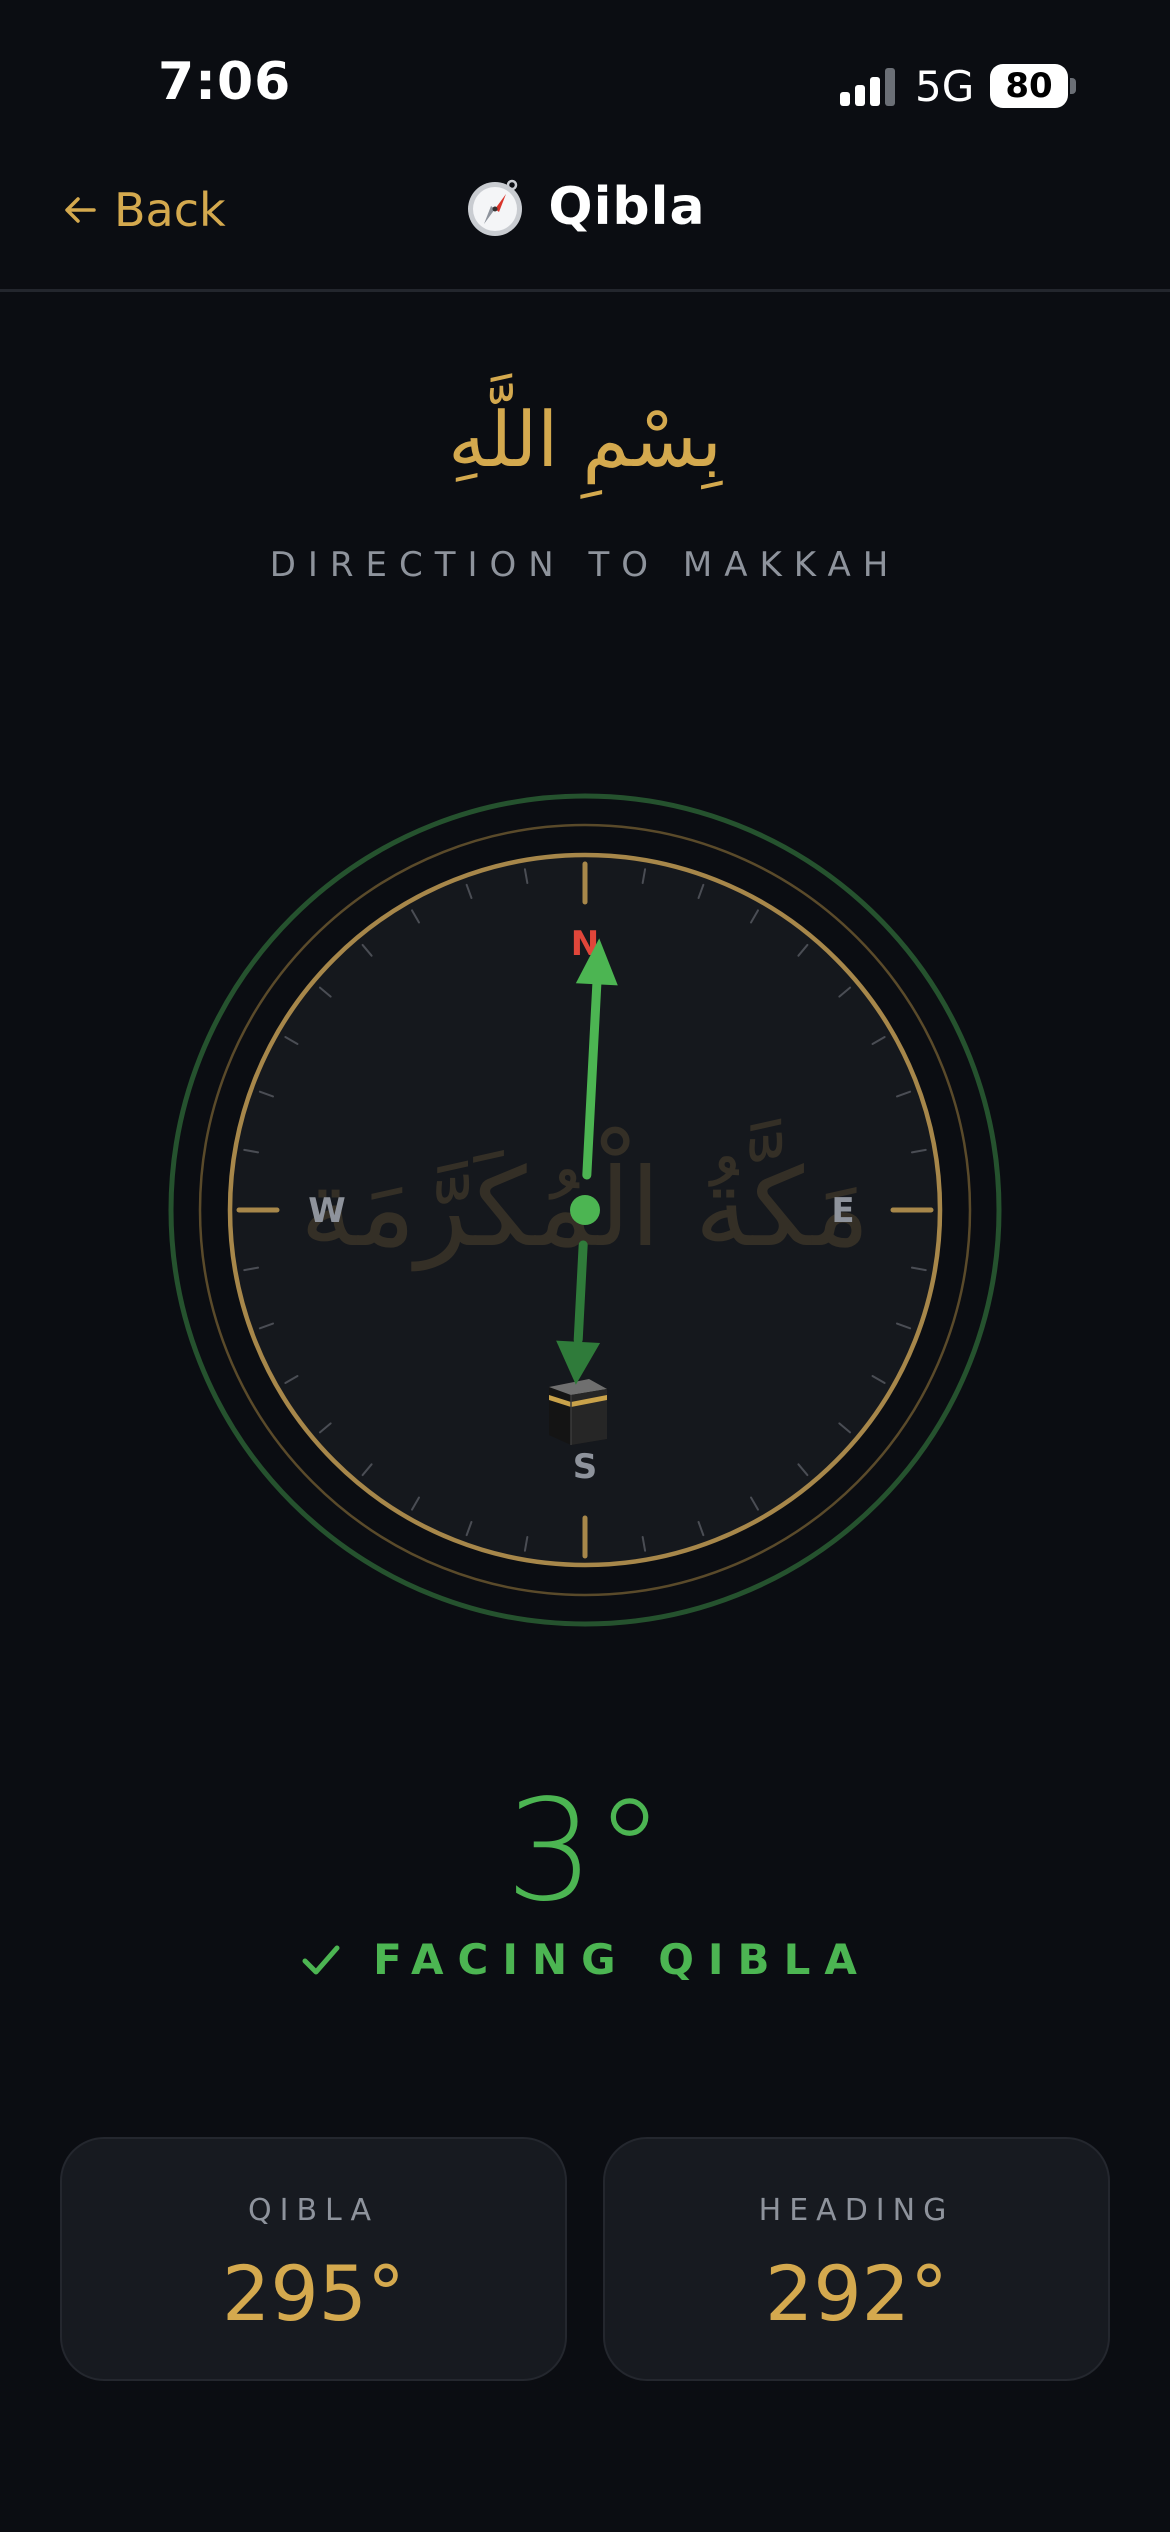 This screenshot has width=1170, height=2532. I want to click on kaaba-icon, so click(578, 1412).